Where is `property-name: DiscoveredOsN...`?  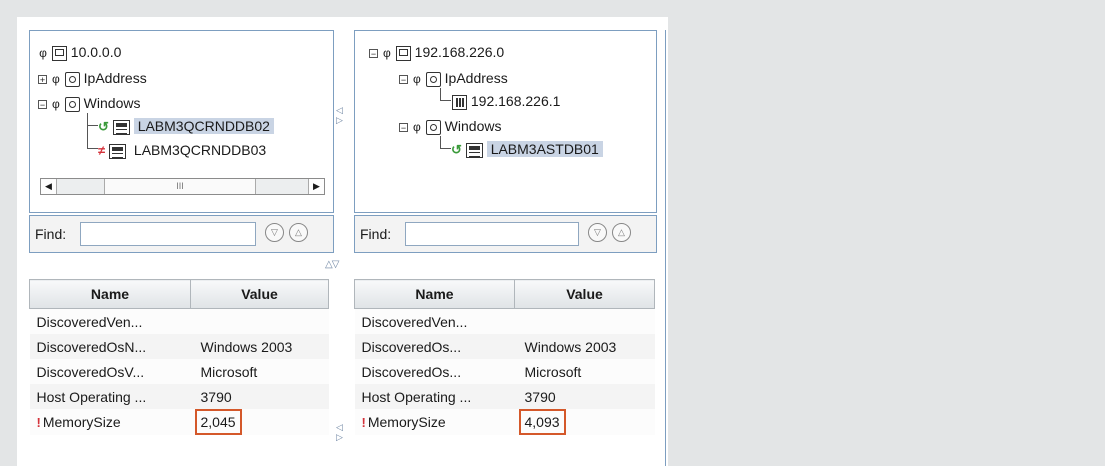 property-name: DiscoveredOsN... is located at coordinates (110, 346).